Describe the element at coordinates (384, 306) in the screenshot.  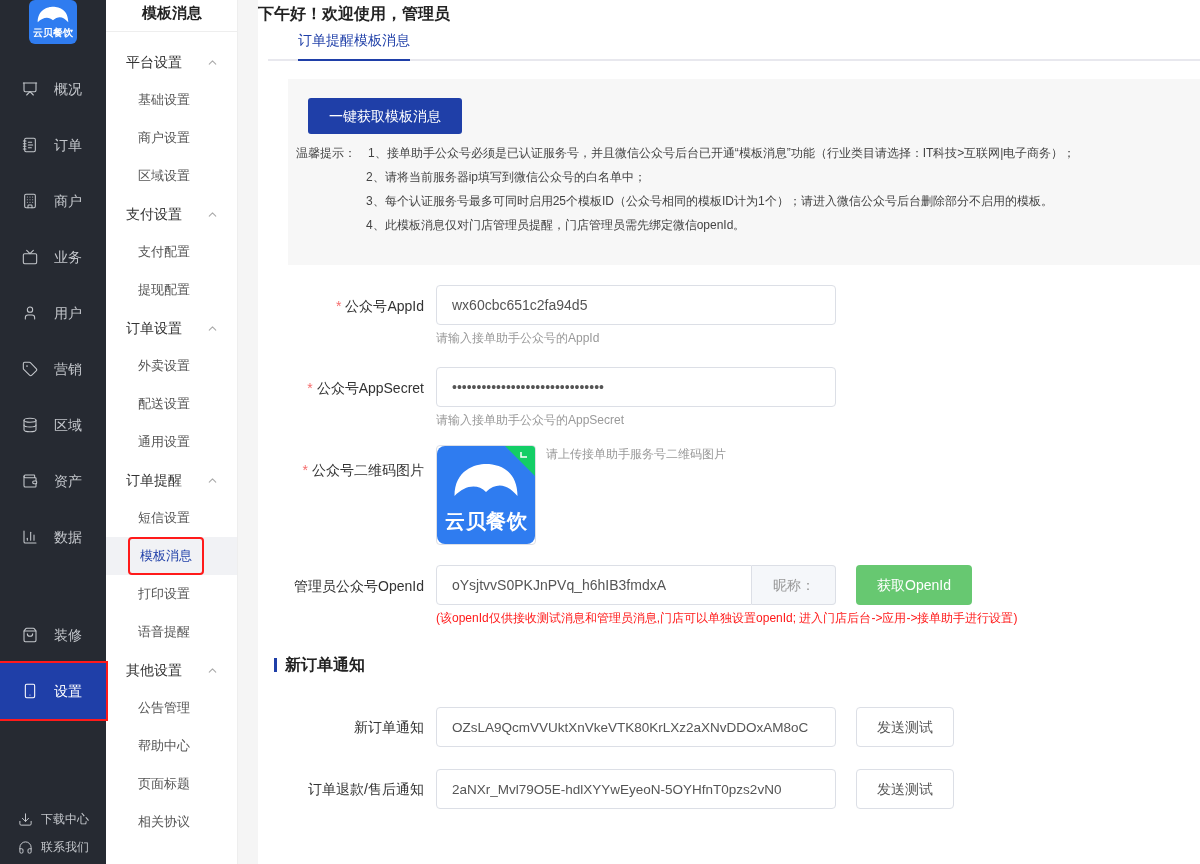
I see `field-label: 公众号AppId` at that location.